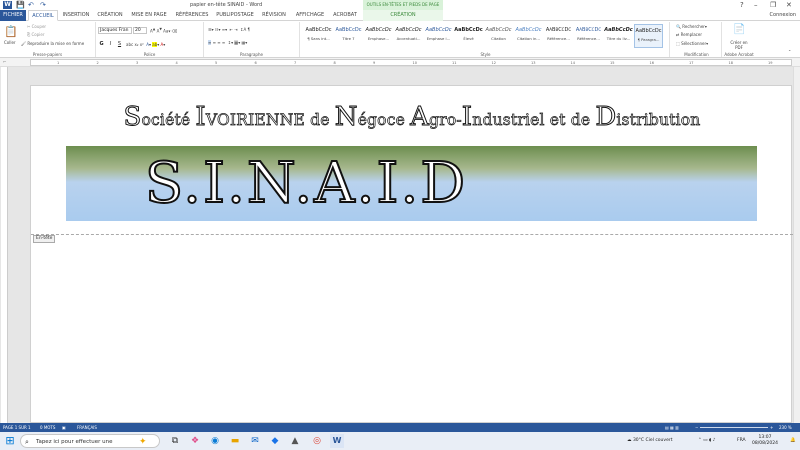 The width and height of the screenshot is (800, 450). What do you see at coordinates (47, 427) in the screenshot?
I see `word-count: 0 MOTS` at bounding box center [47, 427].